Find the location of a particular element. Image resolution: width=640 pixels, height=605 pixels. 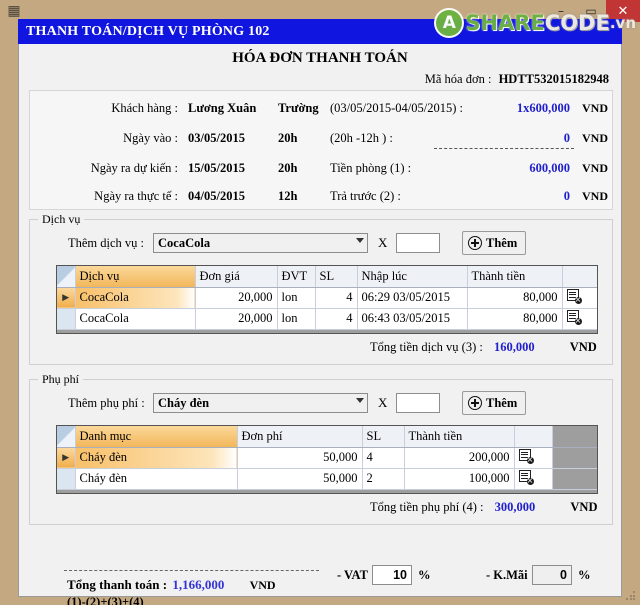

vat-percent-sign: % is located at coordinates (424, 575).